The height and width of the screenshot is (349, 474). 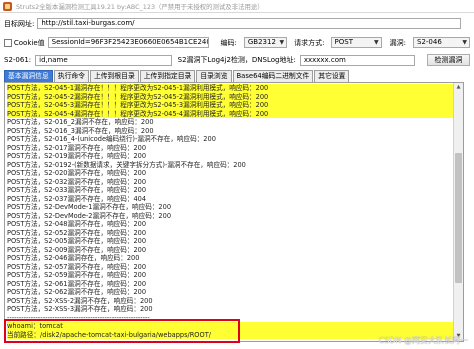 I want to click on app-icon, so click(x=7, y=6).